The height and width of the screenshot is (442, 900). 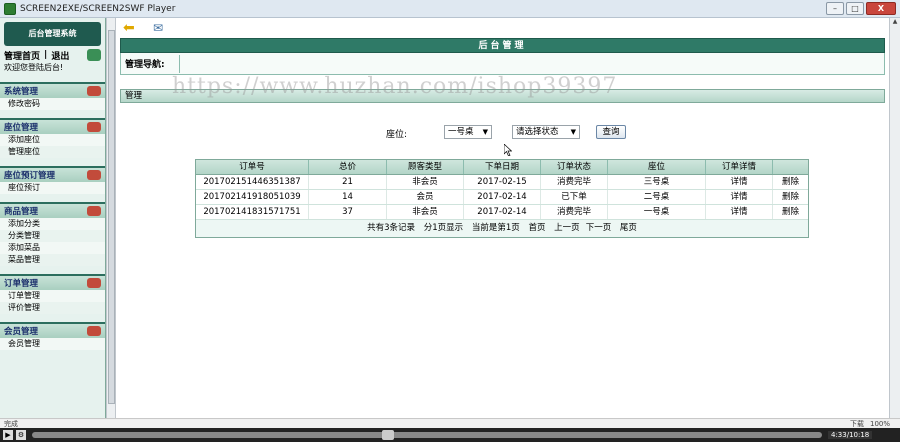 I want to click on col-status: 订单状态, so click(x=574, y=167).